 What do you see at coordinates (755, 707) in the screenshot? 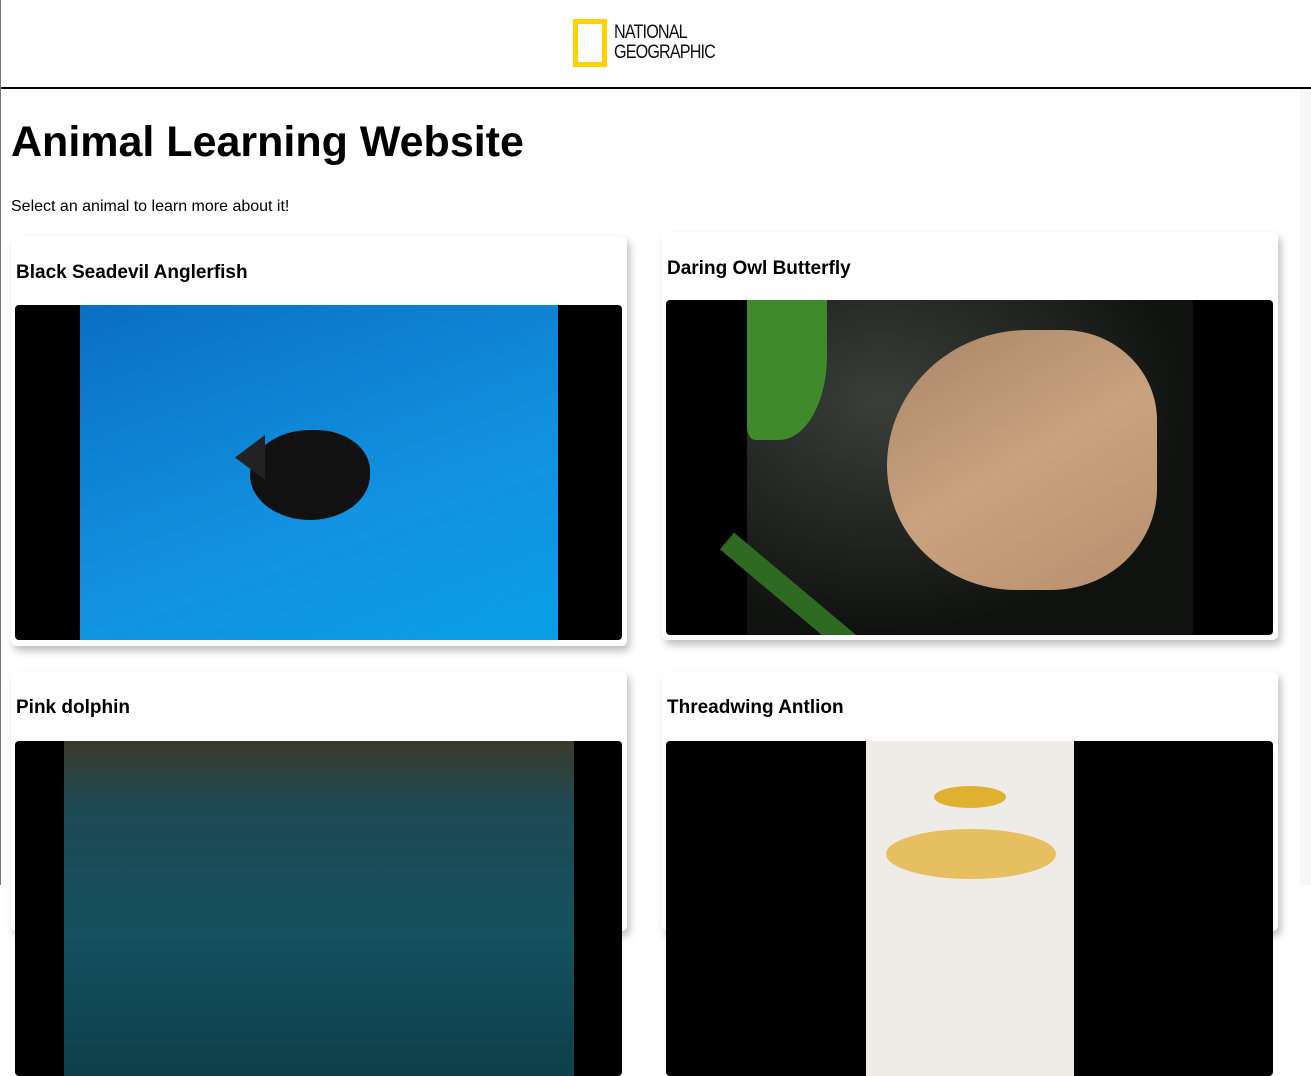
I see `animal-name: Threadwing Antlion` at bounding box center [755, 707].